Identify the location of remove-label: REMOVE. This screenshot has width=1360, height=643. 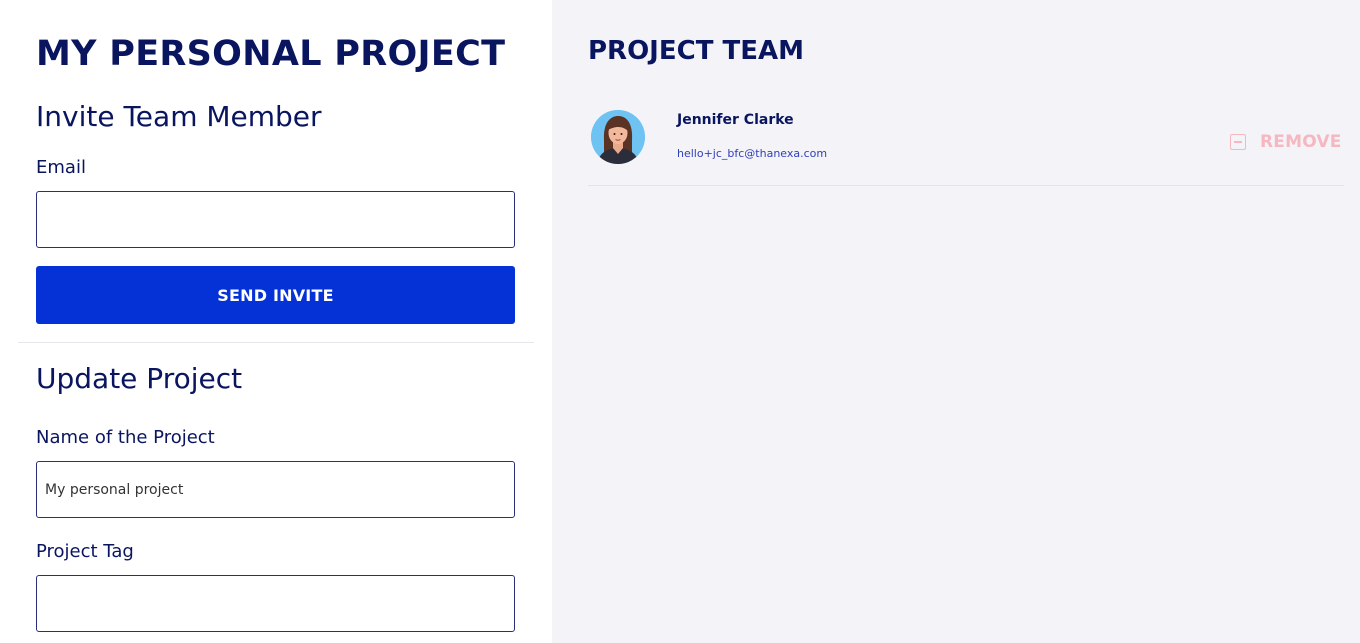
(1301, 142).